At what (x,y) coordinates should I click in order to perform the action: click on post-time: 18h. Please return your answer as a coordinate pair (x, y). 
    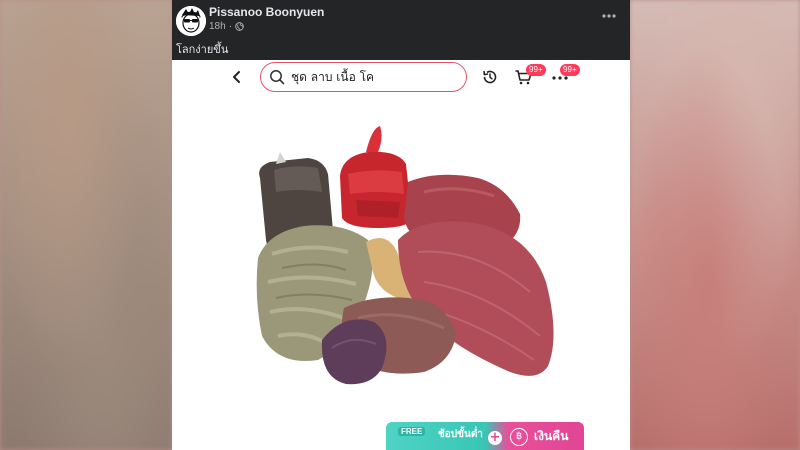
    Looking at the image, I should click on (217, 26).